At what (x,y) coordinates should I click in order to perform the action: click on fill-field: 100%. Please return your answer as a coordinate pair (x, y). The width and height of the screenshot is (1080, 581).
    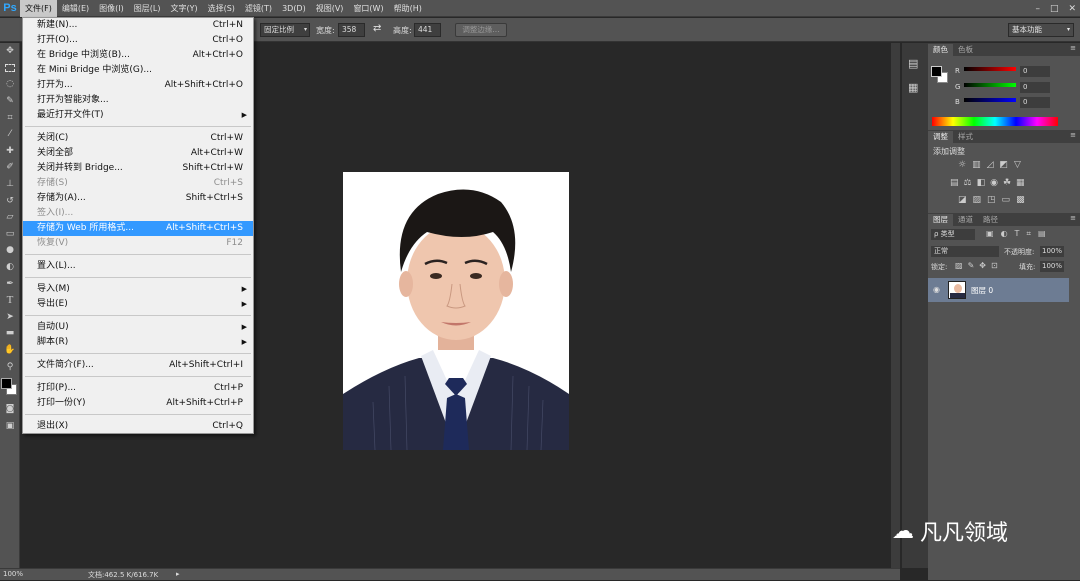
    Looking at the image, I should click on (1052, 266).